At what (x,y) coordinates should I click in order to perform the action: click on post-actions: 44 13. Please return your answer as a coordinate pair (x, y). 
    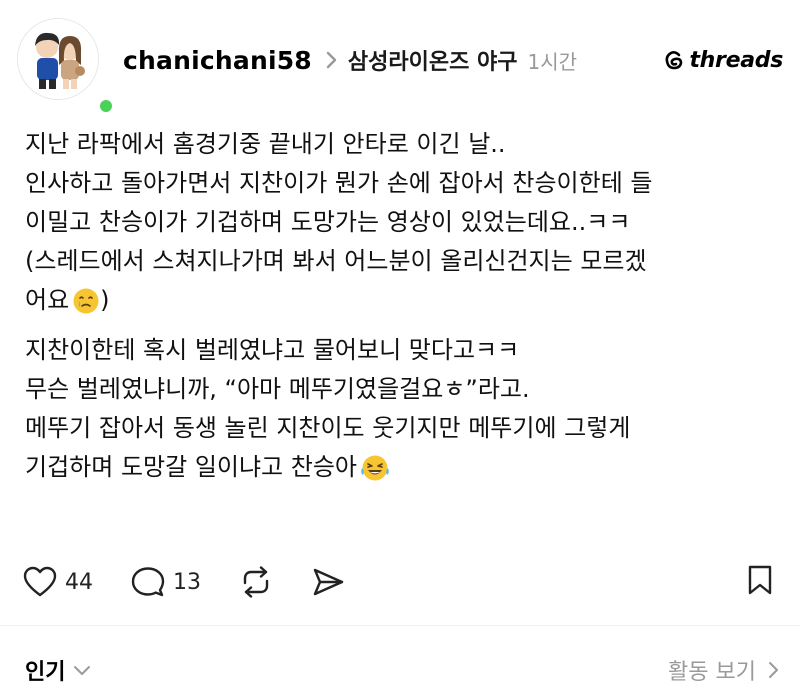
    Looking at the image, I should click on (403, 582).